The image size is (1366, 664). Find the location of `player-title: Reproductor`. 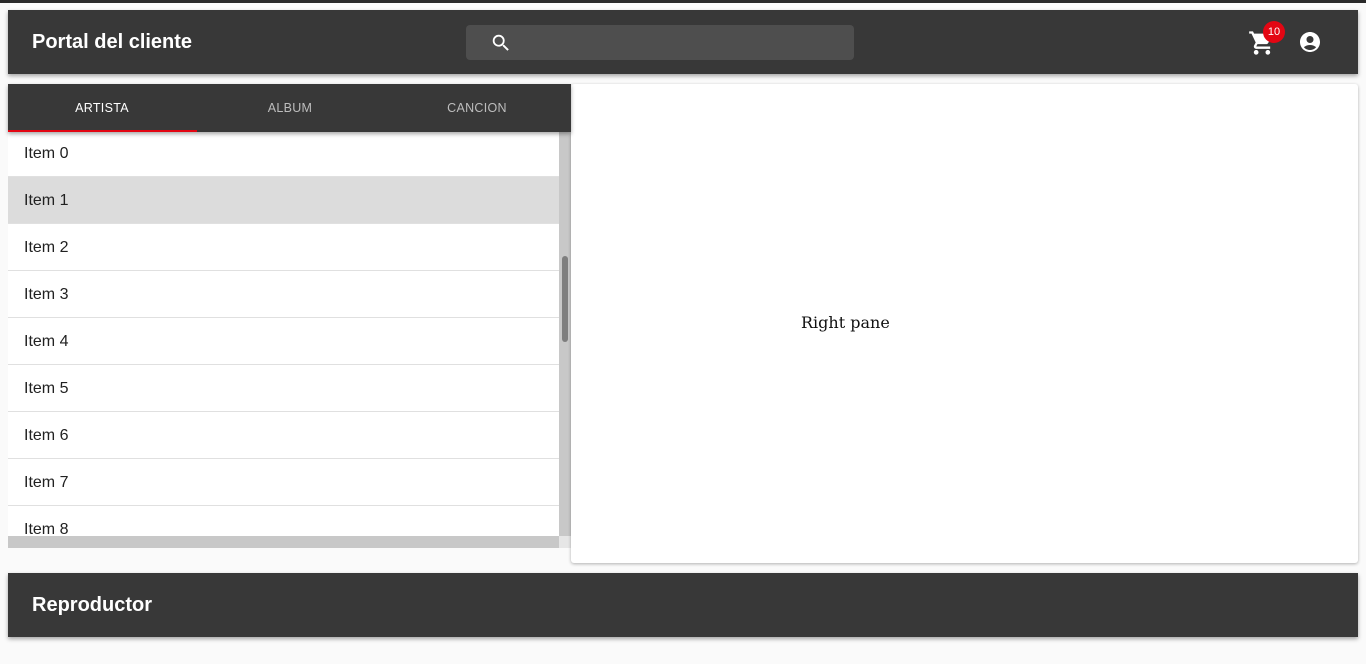

player-title: Reproductor is located at coordinates (92, 605).